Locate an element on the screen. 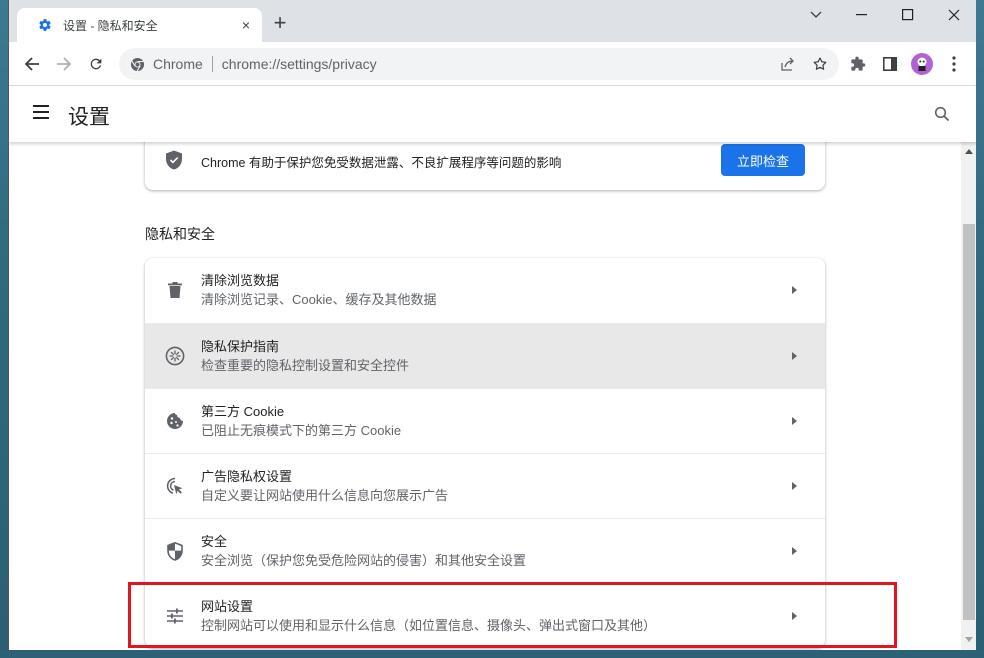  tab-close-button: × is located at coordinates (246, 25).